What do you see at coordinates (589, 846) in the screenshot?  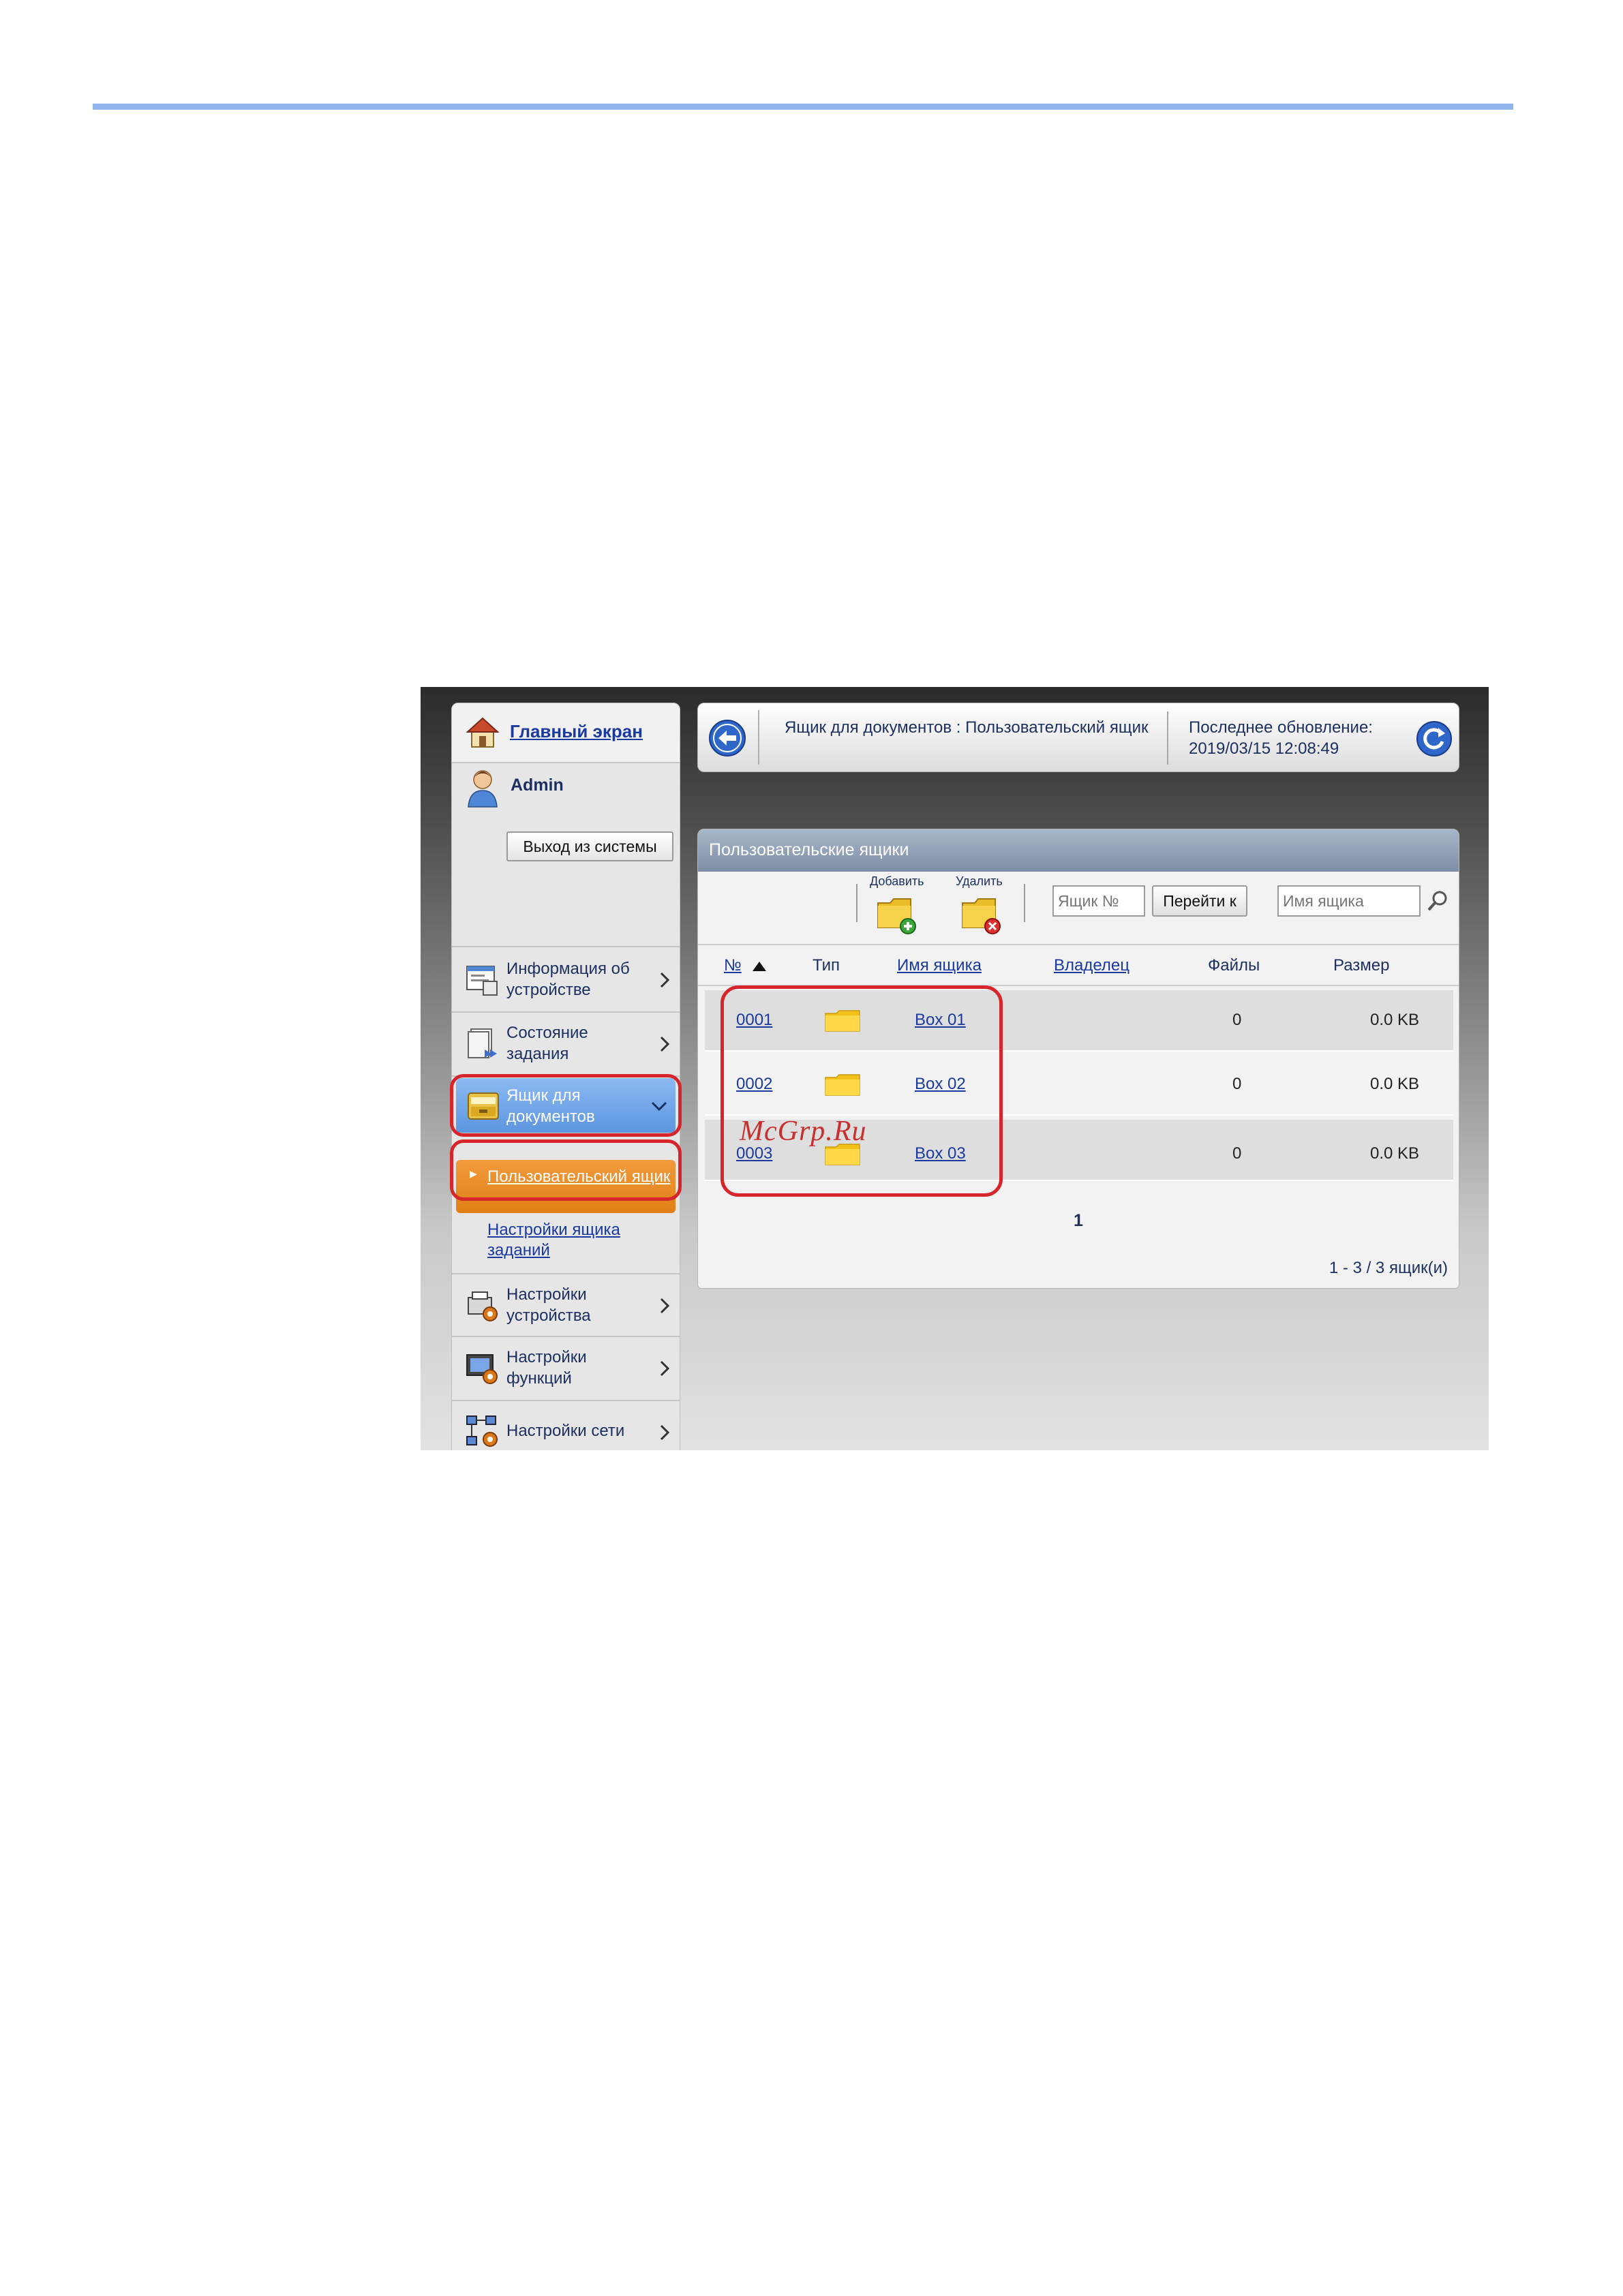 I see `logout-button: Выход из системы` at bounding box center [589, 846].